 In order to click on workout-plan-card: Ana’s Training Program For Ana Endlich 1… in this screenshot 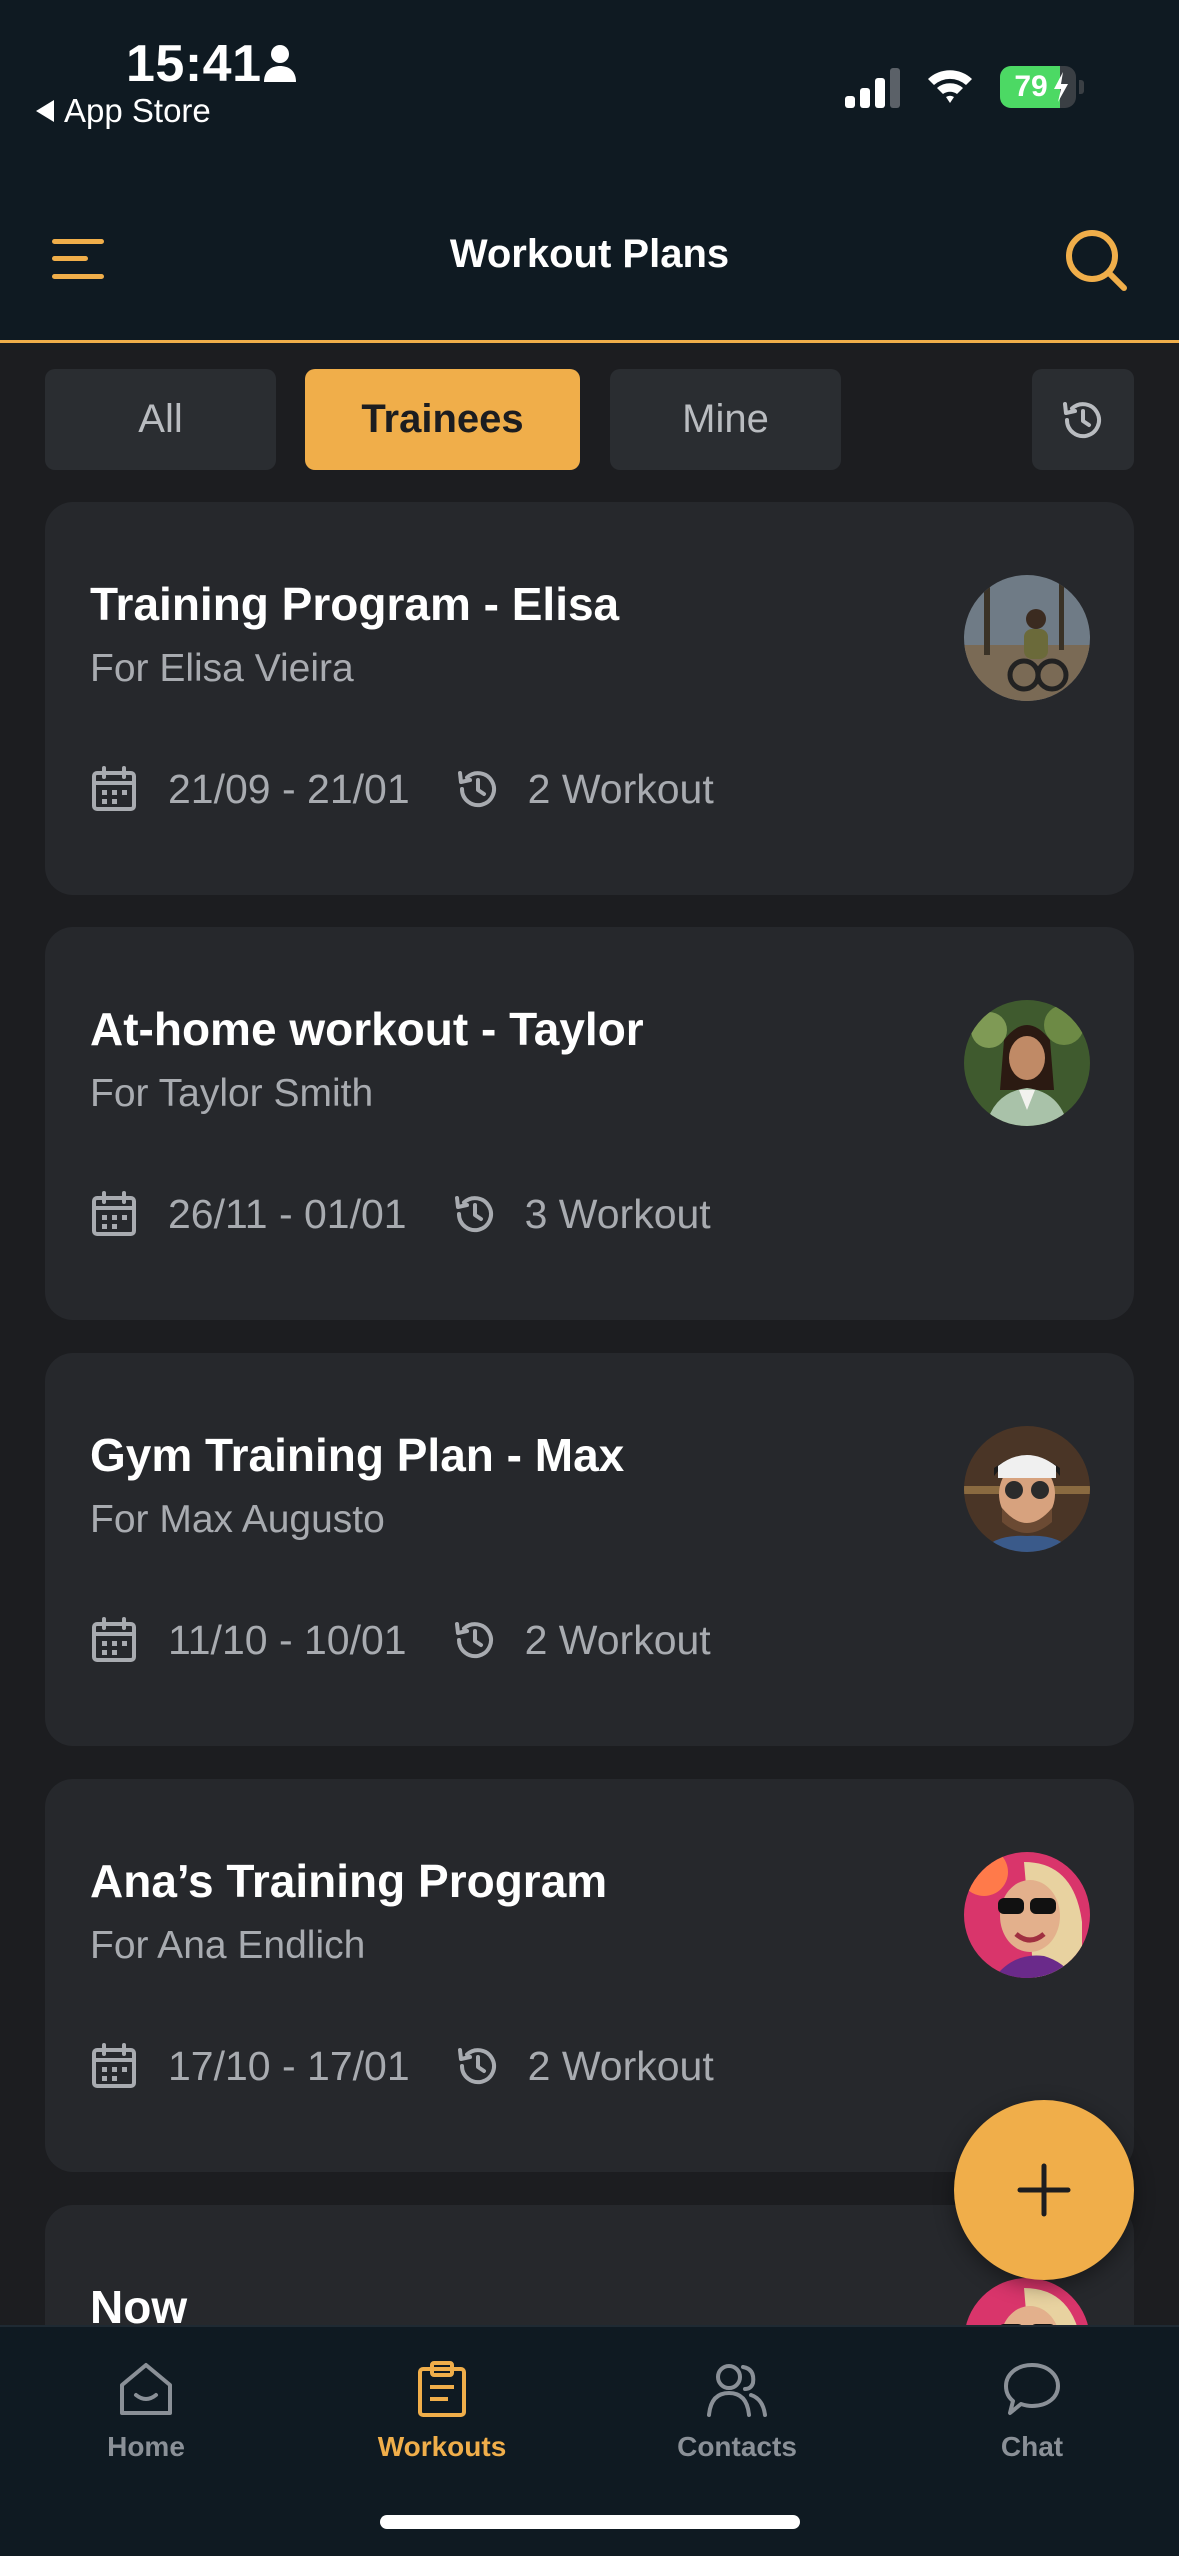, I will do `click(589, 1975)`.